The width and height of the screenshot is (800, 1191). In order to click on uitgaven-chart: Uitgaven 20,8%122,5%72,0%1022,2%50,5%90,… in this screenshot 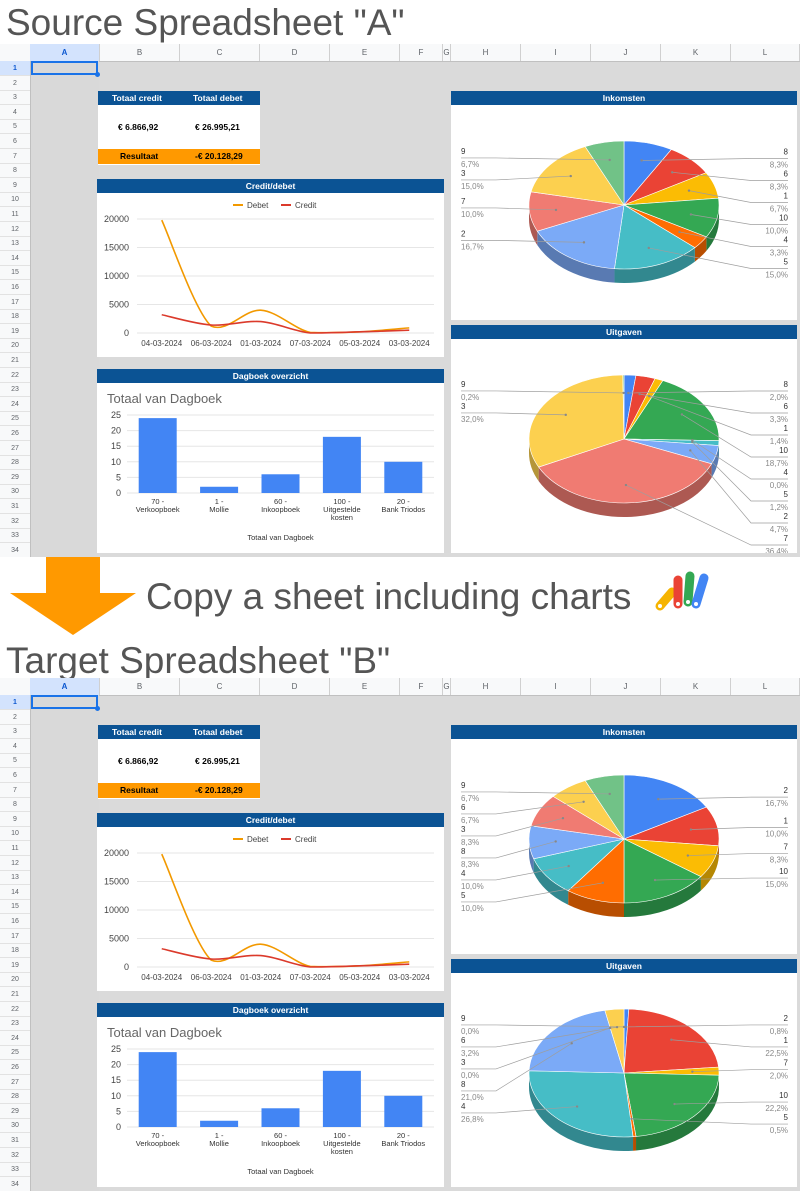, I will do `click(624, 1073)`.